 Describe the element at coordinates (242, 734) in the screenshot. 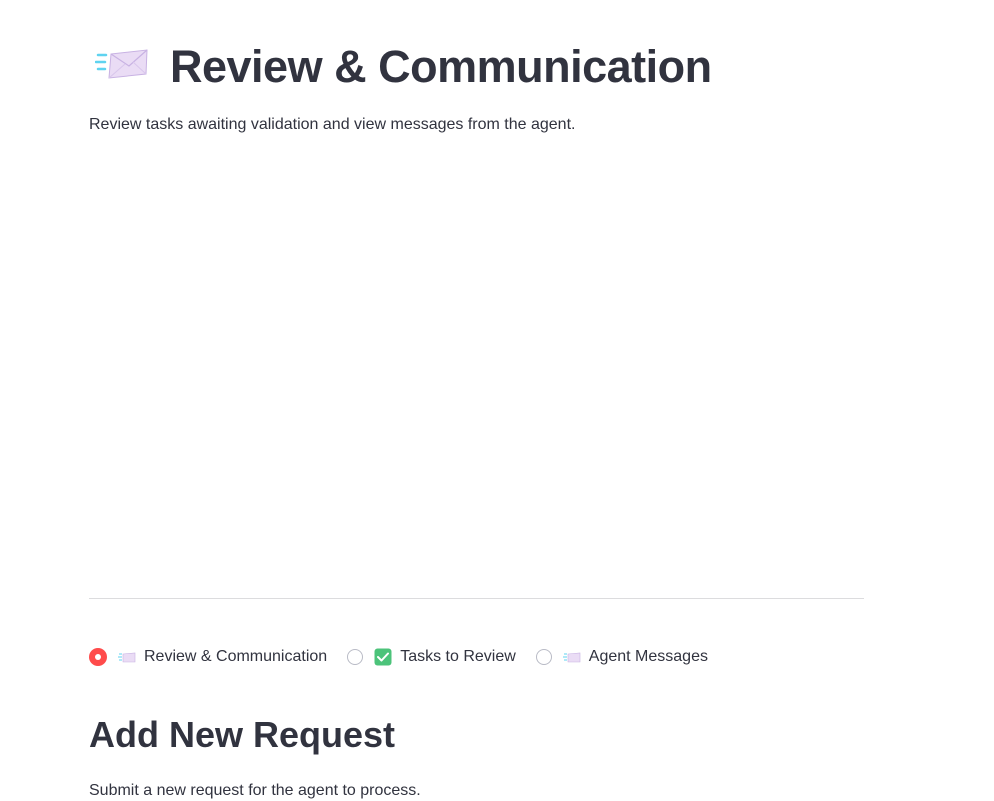

I see `section-title: Add New Request` at that location.